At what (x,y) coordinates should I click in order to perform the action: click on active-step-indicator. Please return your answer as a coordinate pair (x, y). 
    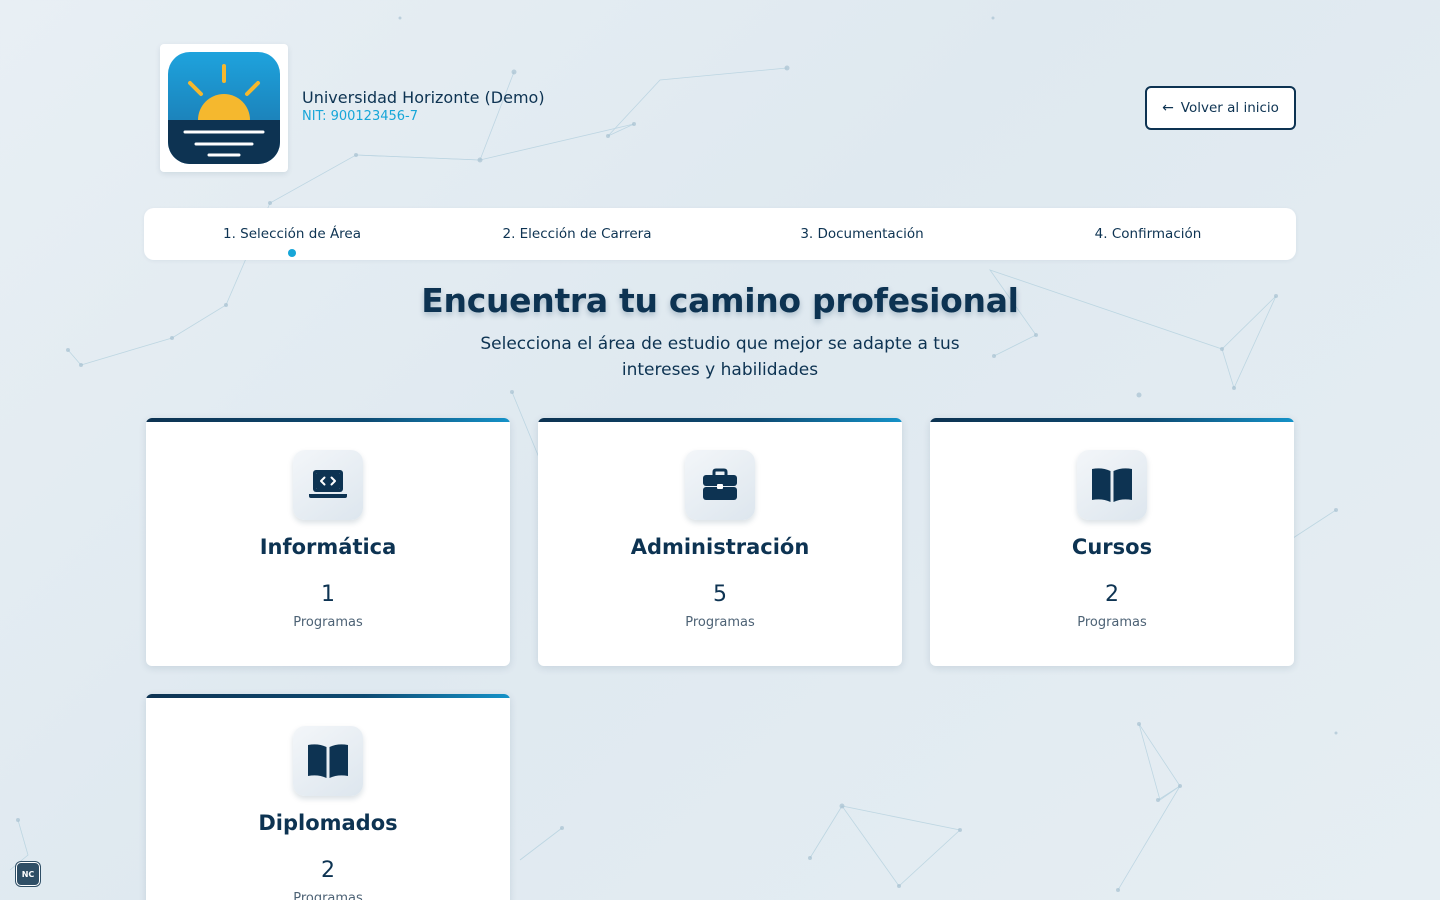
    Looking at the image, I should click on (292, 253).